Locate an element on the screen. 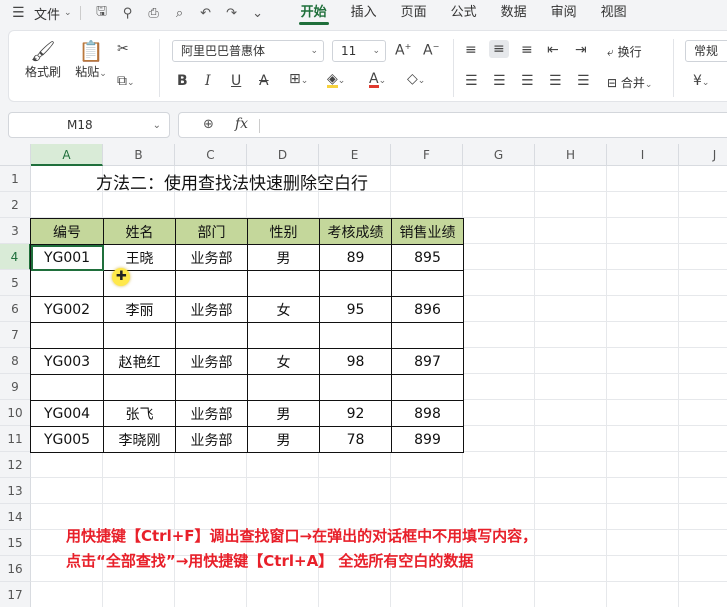 The height and width of the screenshot is (607, 727). formula-input: ⊕ fx is located at coordinates (452, 125).